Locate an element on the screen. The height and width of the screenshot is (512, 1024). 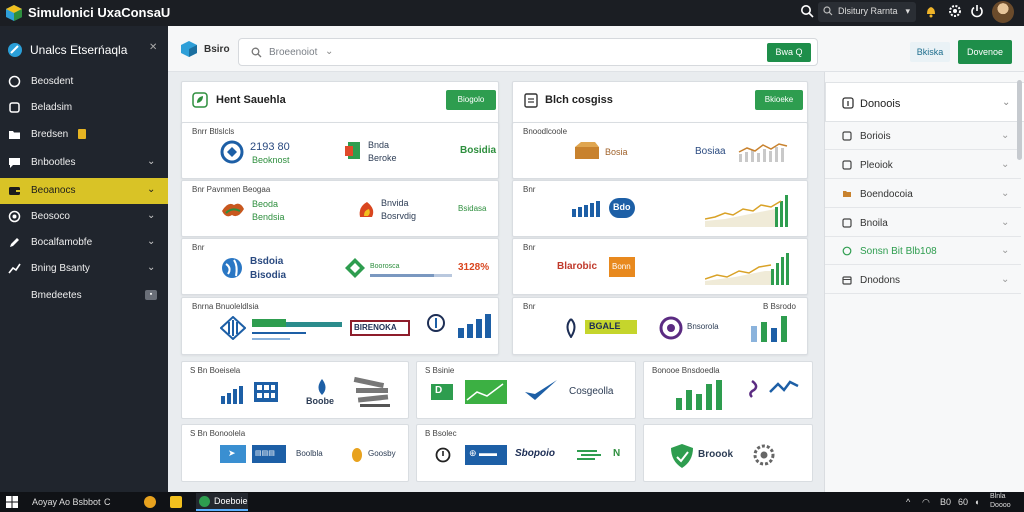
panel-action-button: Bkioeke is located at coordinates (779, 100).